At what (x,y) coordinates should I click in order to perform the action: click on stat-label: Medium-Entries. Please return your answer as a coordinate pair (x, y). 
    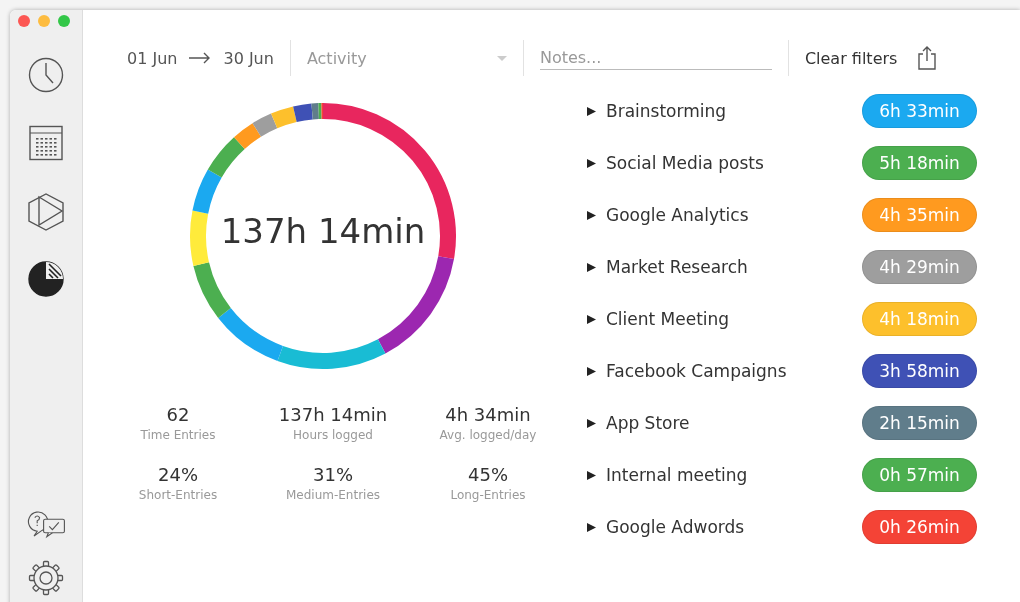
    Looking at the image, I should click on (333, 495).